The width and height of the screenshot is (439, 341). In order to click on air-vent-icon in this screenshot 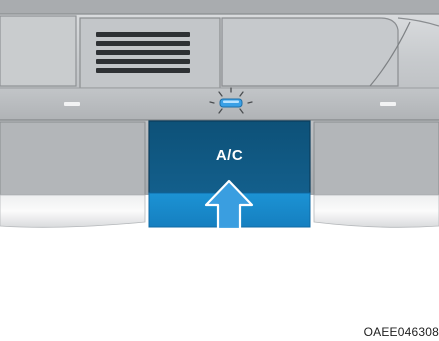, I will do `click(150, 53)`.